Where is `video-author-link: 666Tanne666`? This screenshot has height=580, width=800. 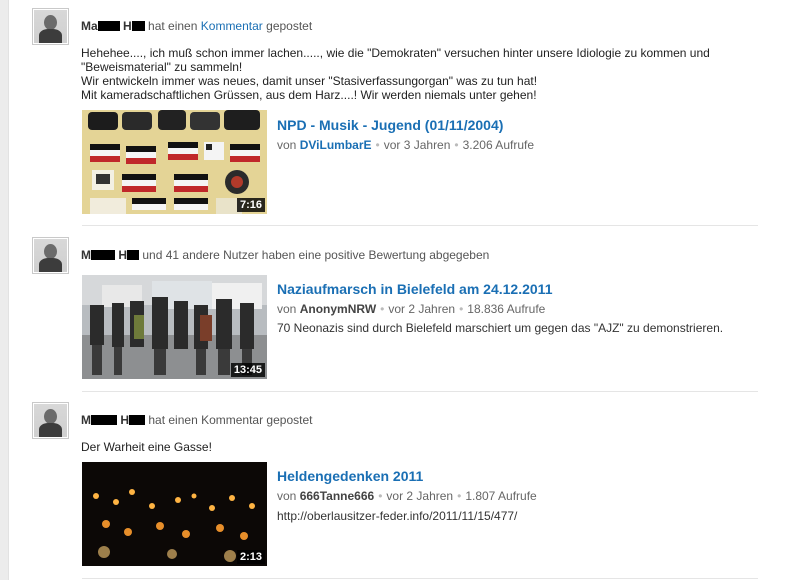
video-author-link: 666Tanne666 is located at coordinates (337, 496).